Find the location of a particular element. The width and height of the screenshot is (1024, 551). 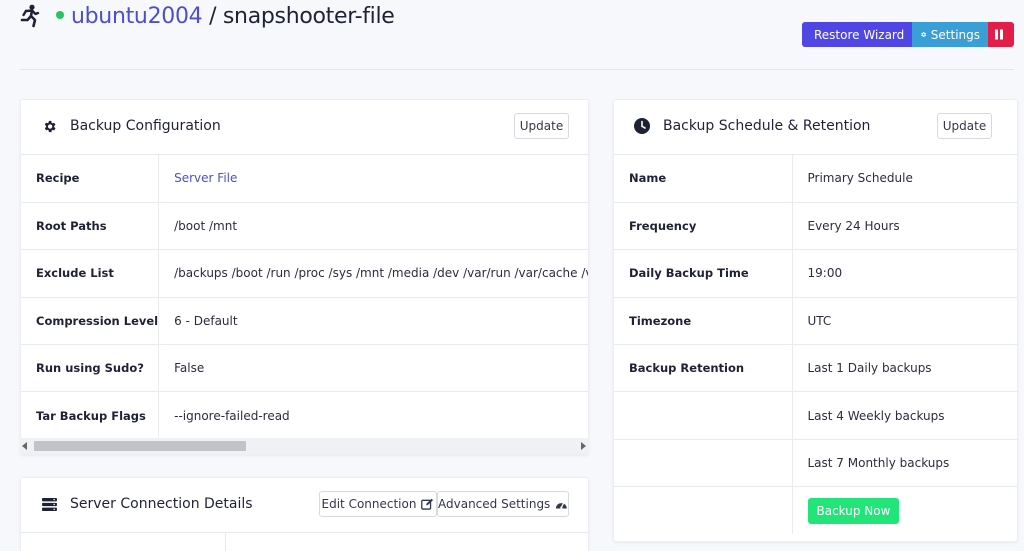

table-row: Last 4 Weekly backups is located at coordinates (815, 415).